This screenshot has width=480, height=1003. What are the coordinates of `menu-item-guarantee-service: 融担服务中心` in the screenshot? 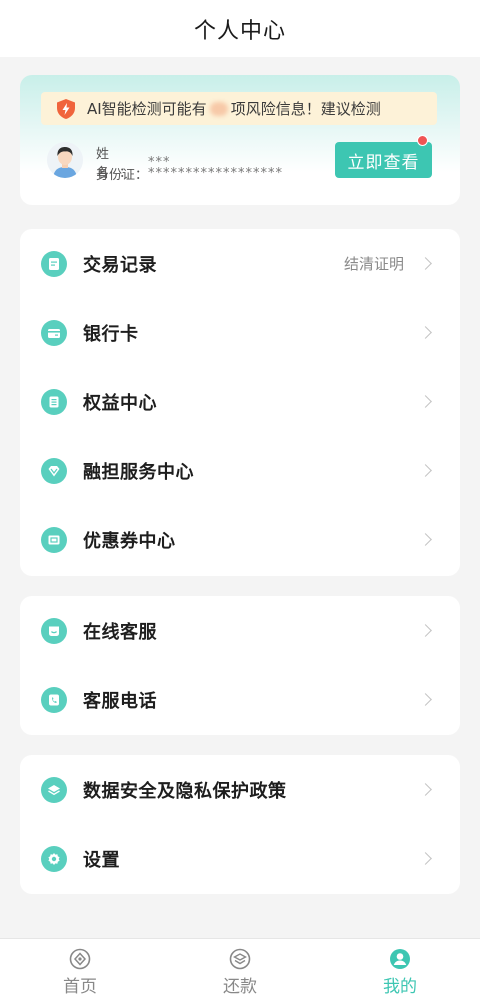 It's located at (240, 470).